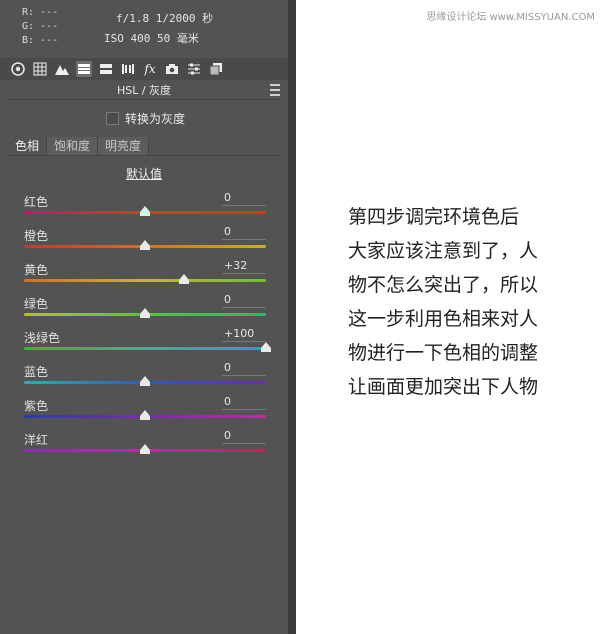  I want to click on slider-label: 蓝色, so click(36, 372).